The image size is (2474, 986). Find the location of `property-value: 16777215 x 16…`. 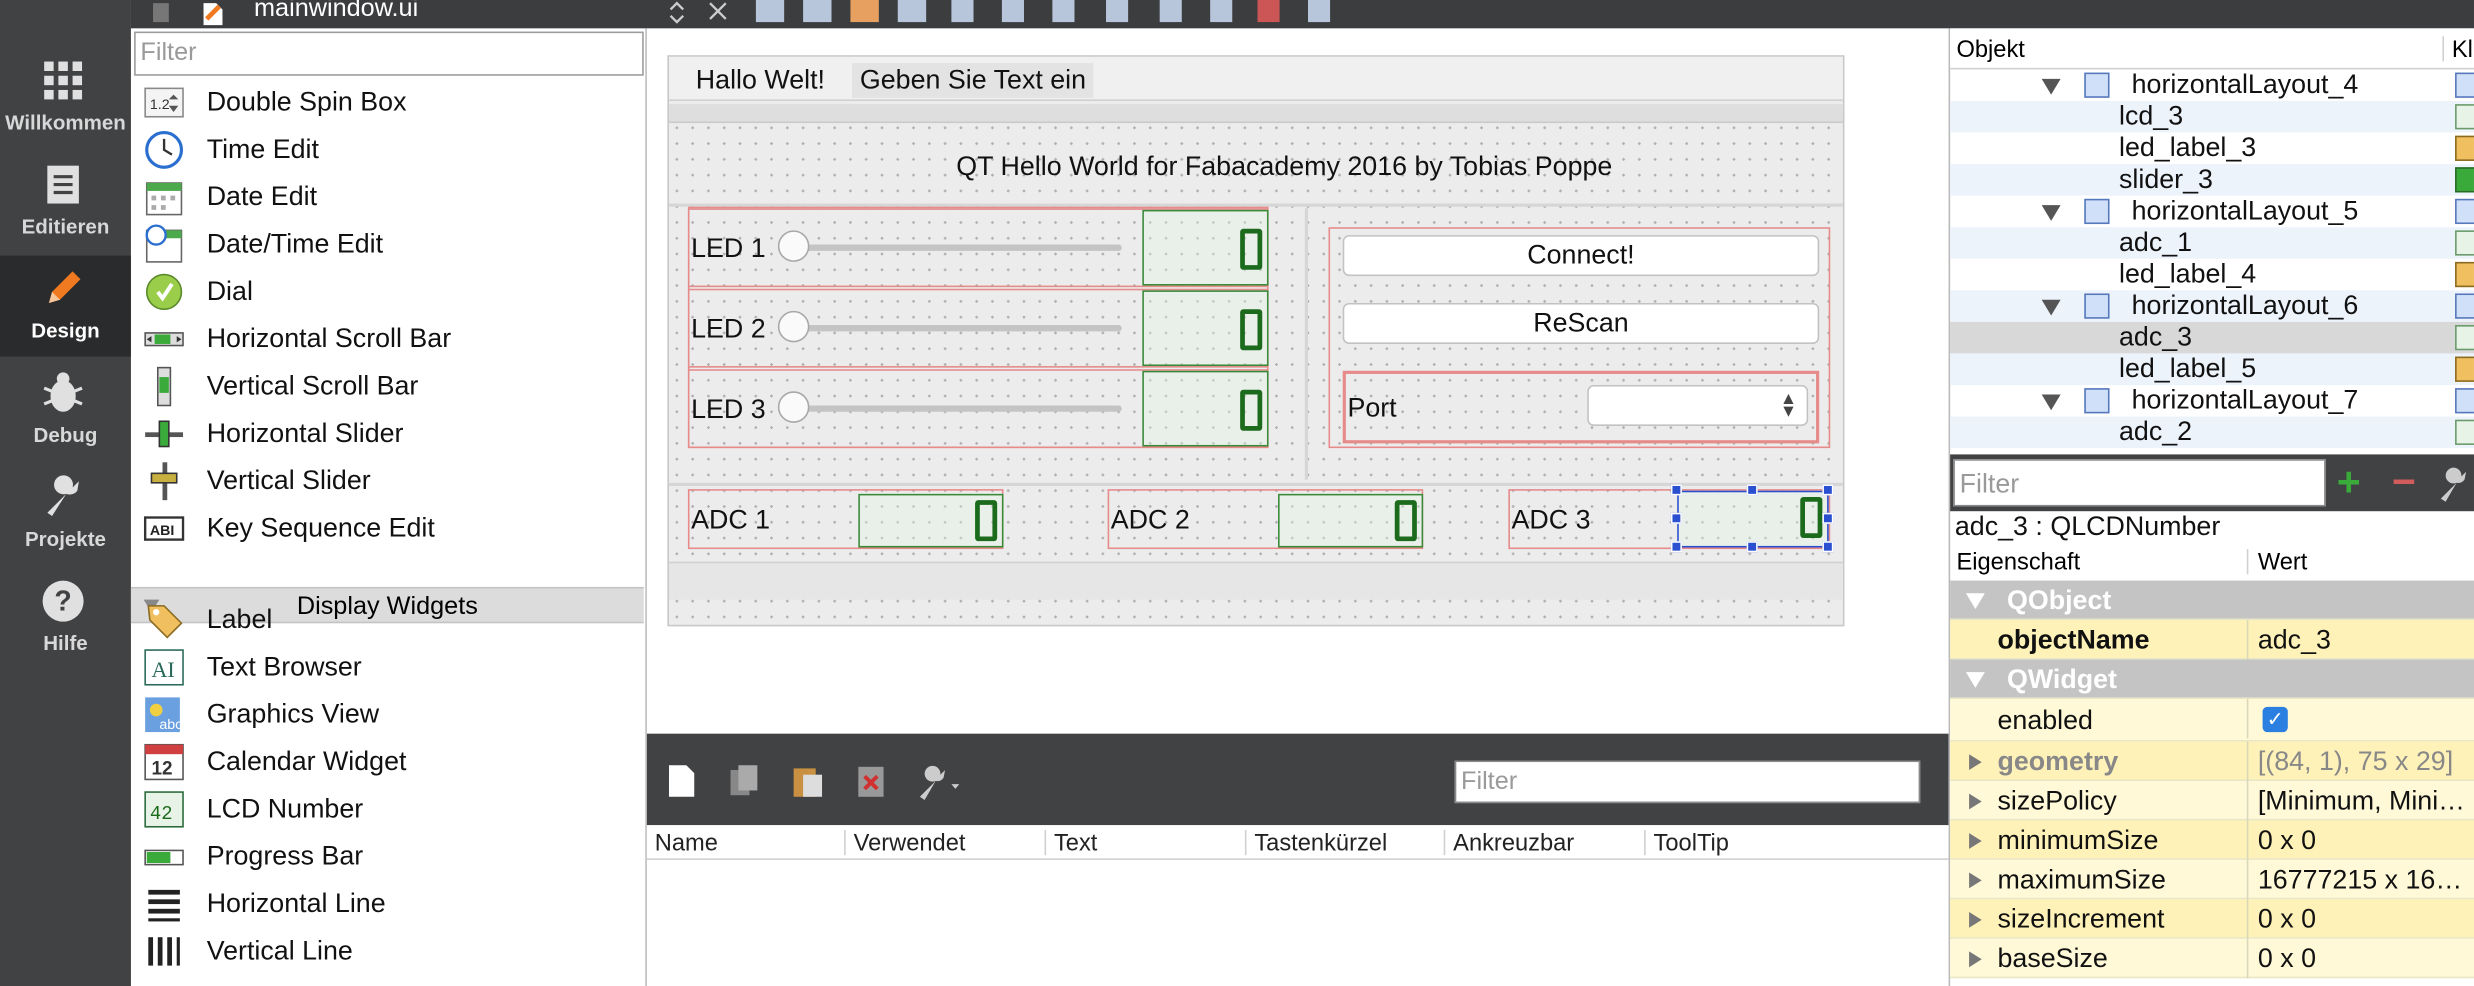

property-value: 16777215 x 16… is located at coordinates (2360, 881).